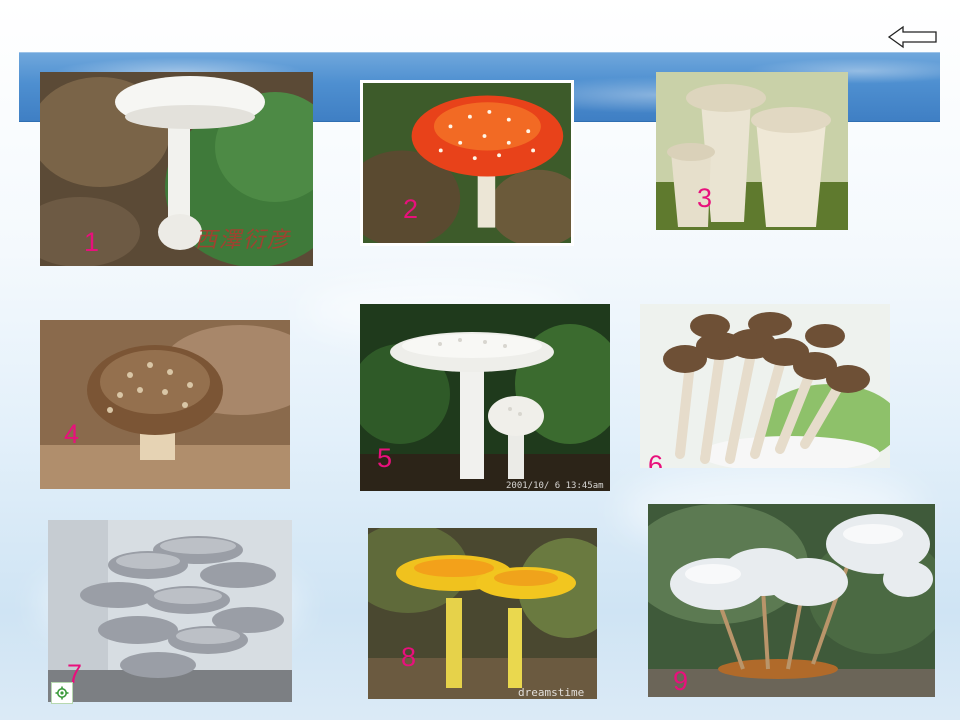 This screenshot has height=720, width=960. I want to click on photo-timestamp: 2001/10/ 6 13:45am, so click(555, 486).